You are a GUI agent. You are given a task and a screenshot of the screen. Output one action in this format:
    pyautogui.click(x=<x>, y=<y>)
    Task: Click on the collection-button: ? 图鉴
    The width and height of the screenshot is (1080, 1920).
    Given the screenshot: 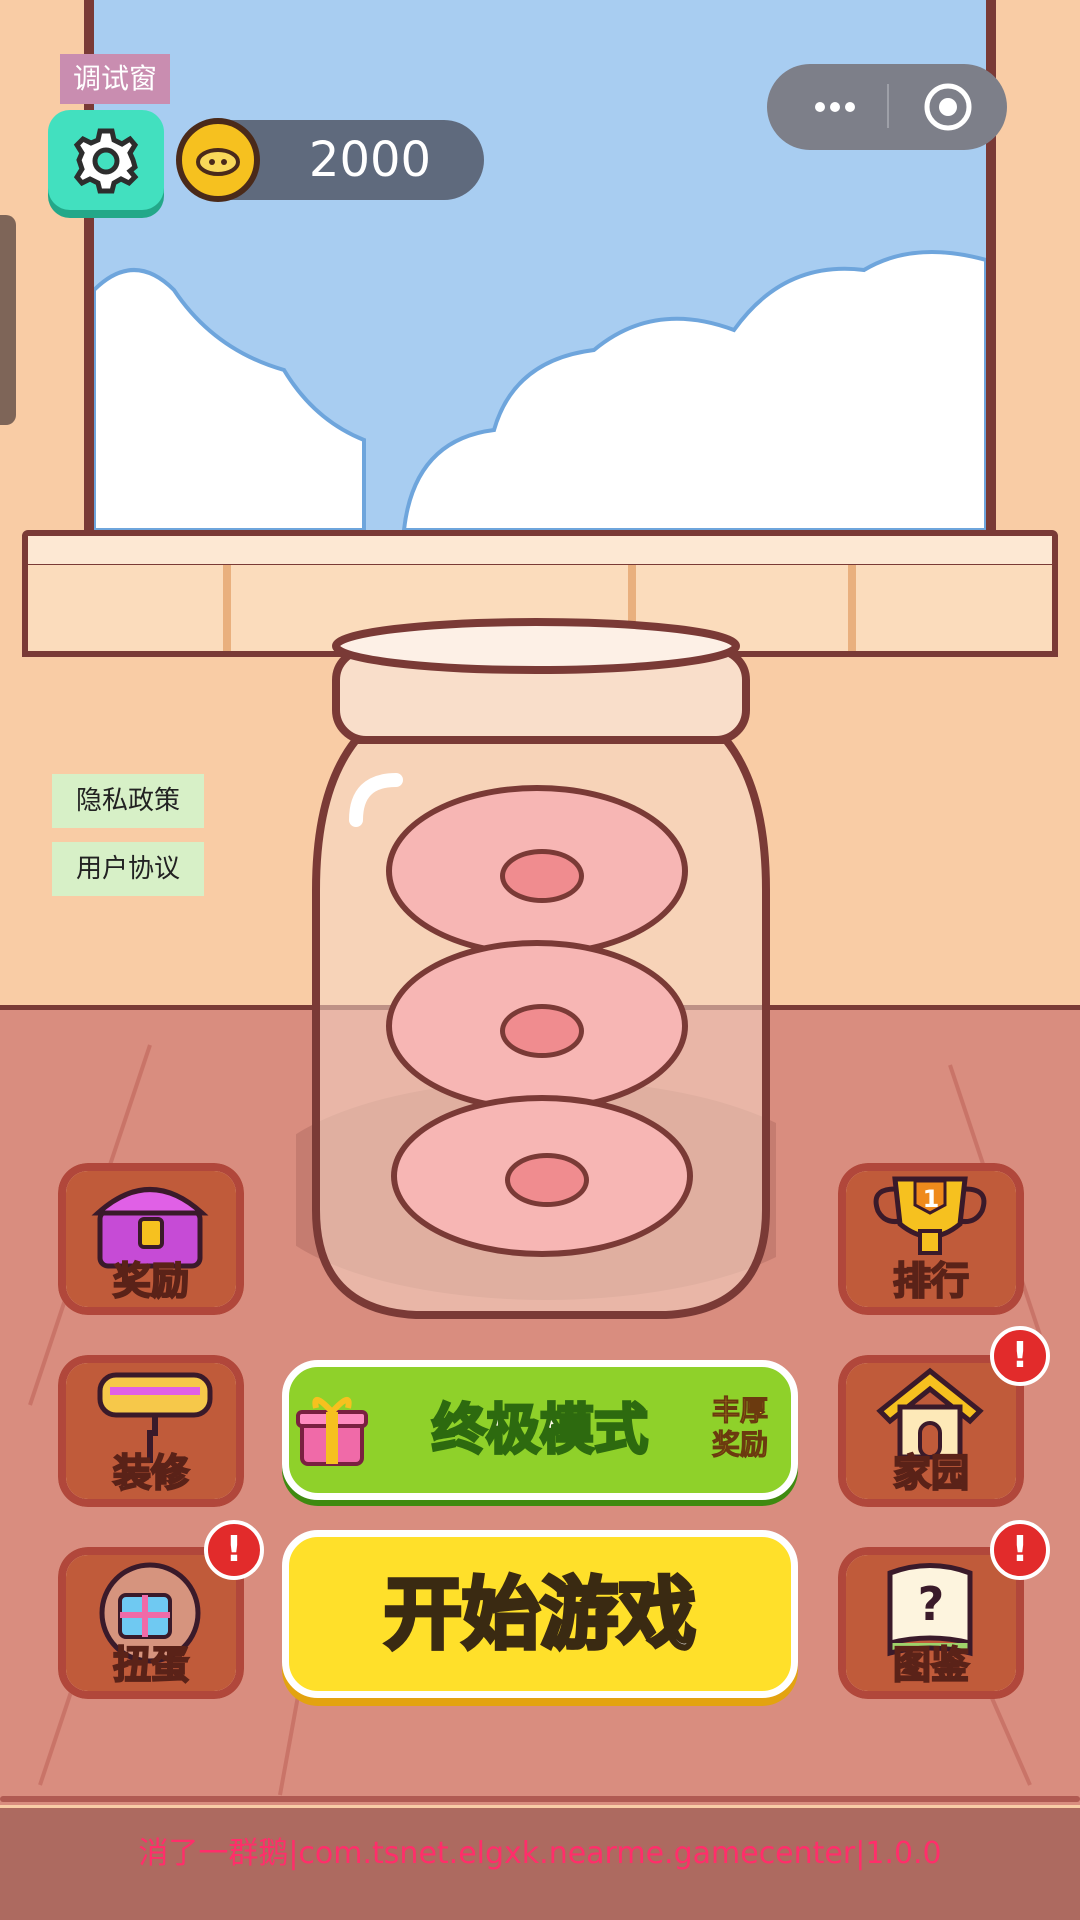 What is the action you would take?
    pyautogui.click(x=931, y=1623)
    